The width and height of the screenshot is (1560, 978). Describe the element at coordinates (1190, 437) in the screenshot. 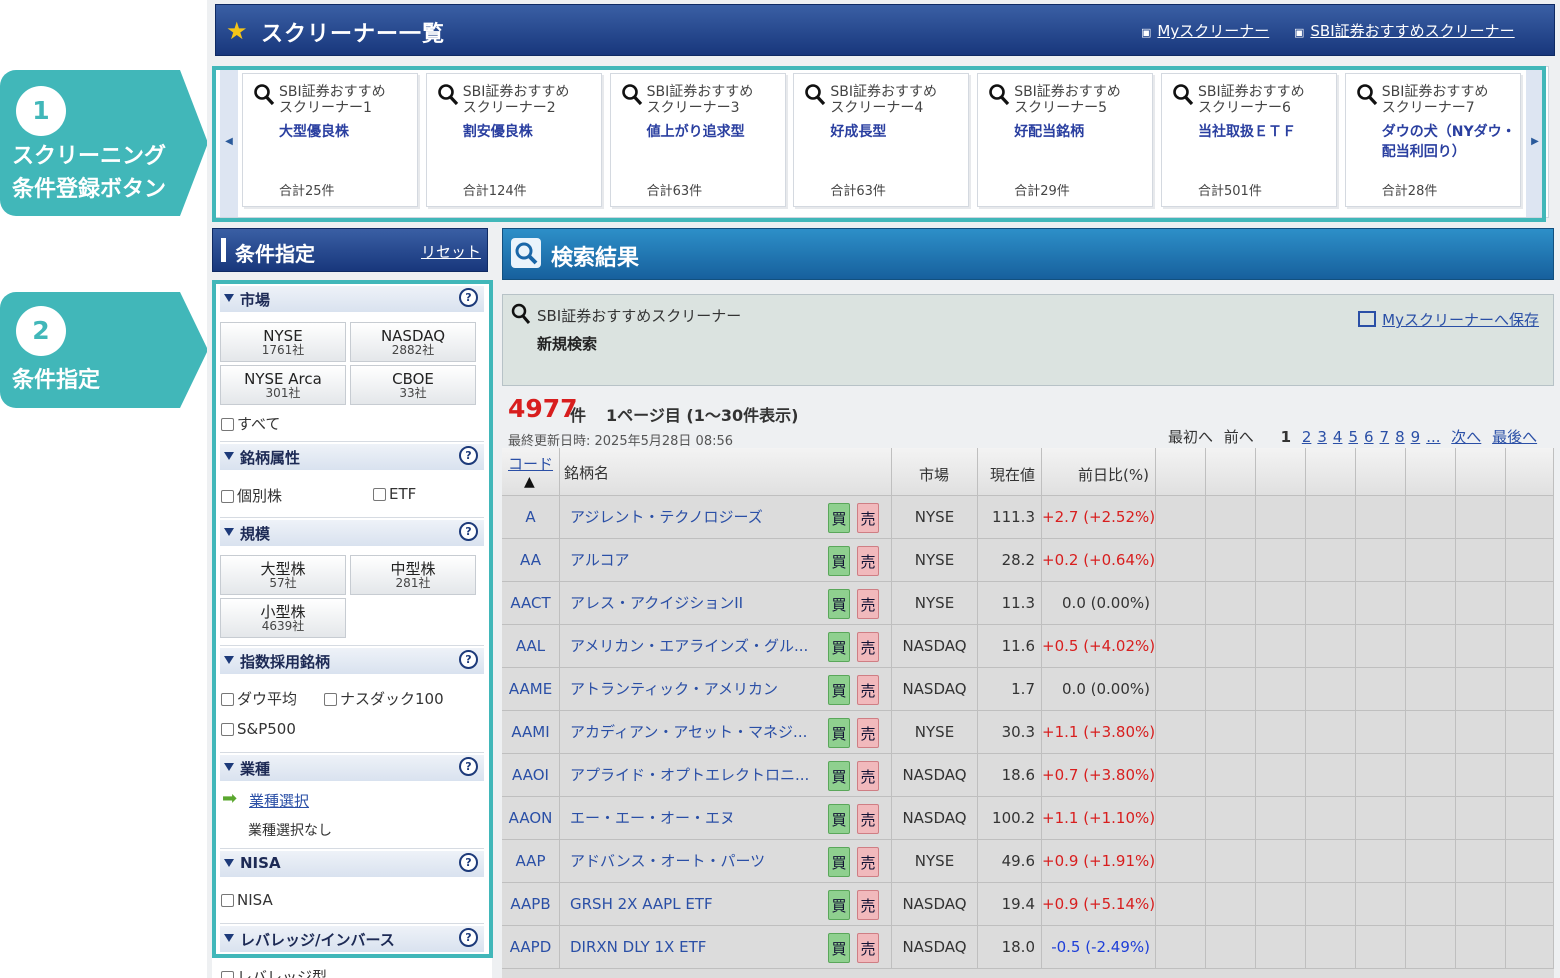

I see `pager-first: 最初へ` at that location.